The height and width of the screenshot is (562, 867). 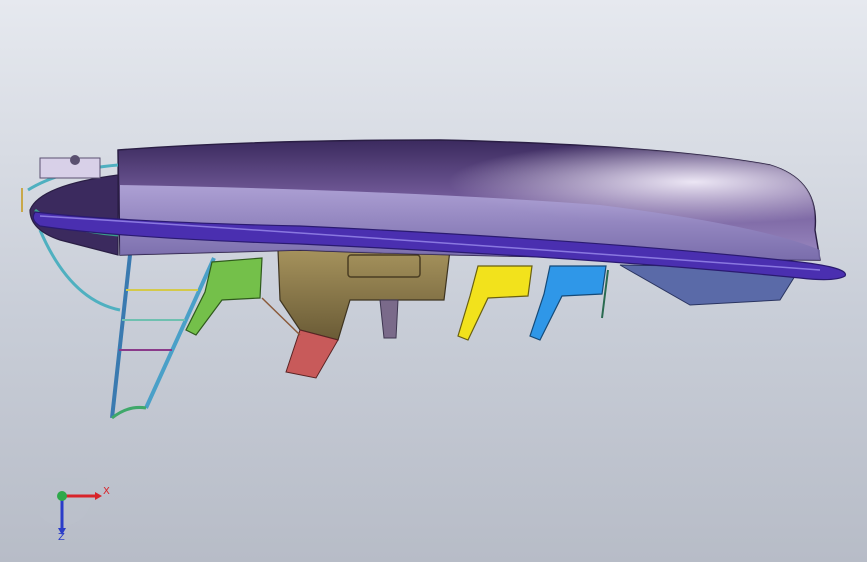 What do you see at coordinates (61, 537) in the screenshot?
I see `z-axis-label: Z` at bounding box center [61, 537].